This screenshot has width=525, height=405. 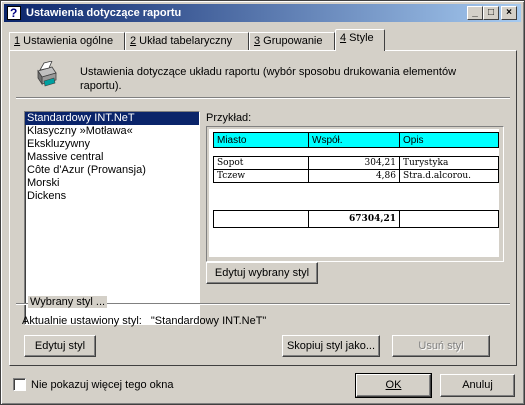 I want to click on preview-header-cell: Miasto, so click(x=261, y=140).